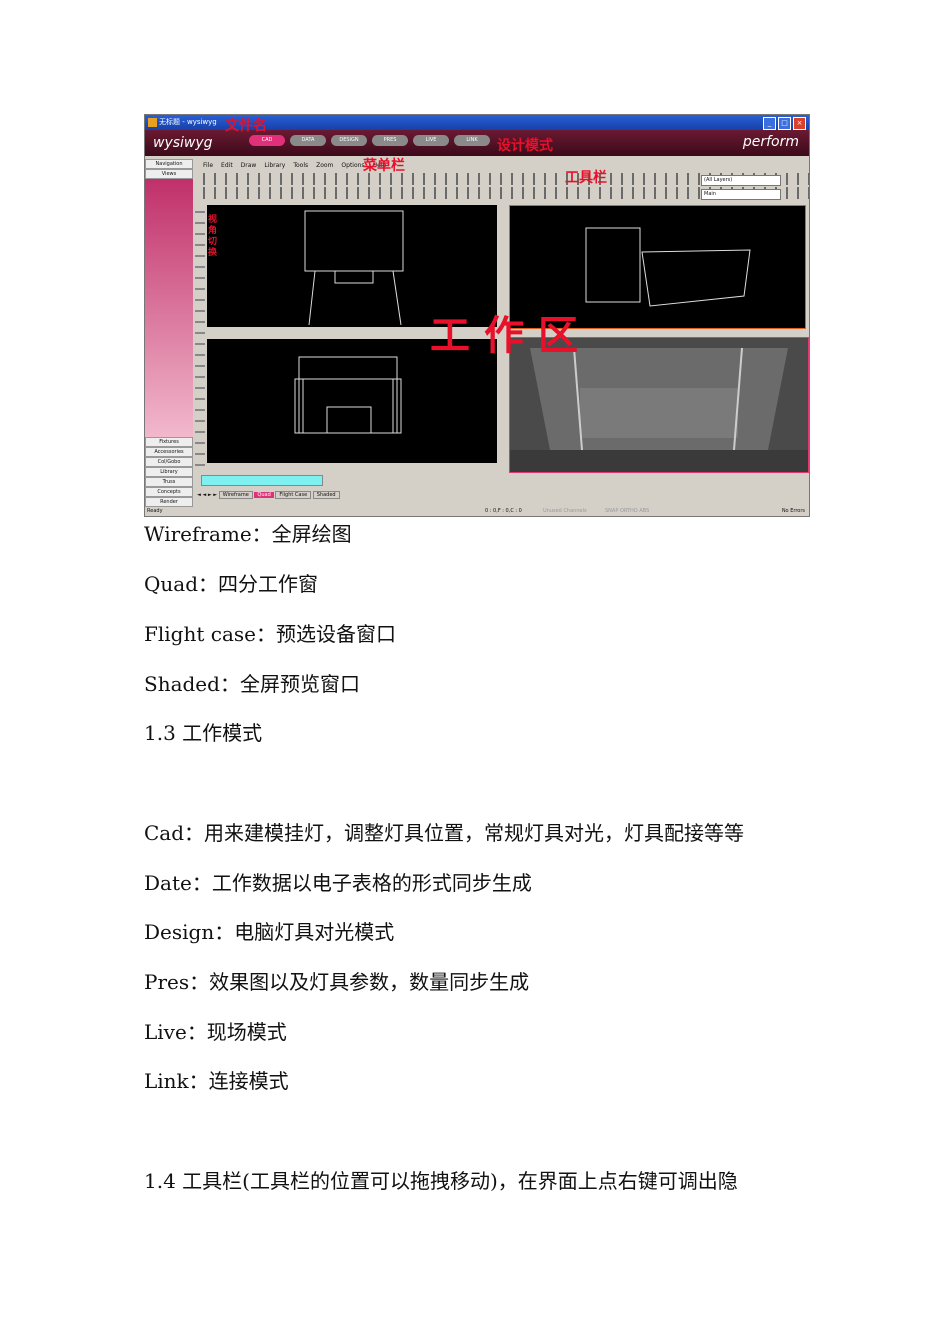  I want to click on menu-zoom: Zoom, so click(324, 165).